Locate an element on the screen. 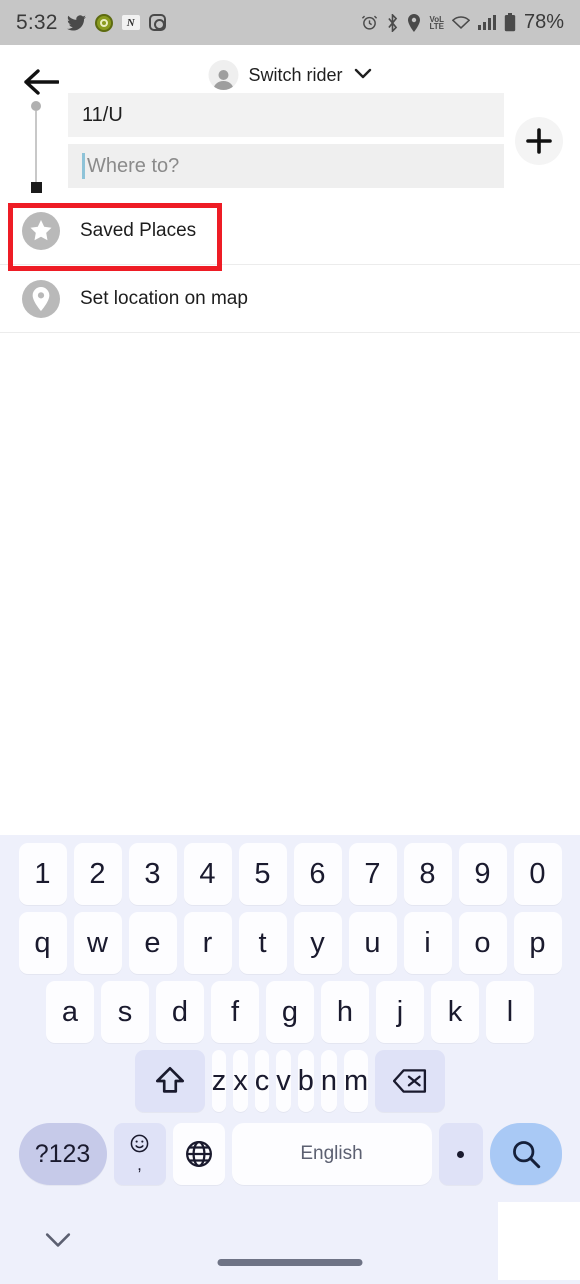 Image resolution: width=580 pixels, height=1284 pixels. keyboard-row-function: ?123 , English is located at coordinates (290, 1154).